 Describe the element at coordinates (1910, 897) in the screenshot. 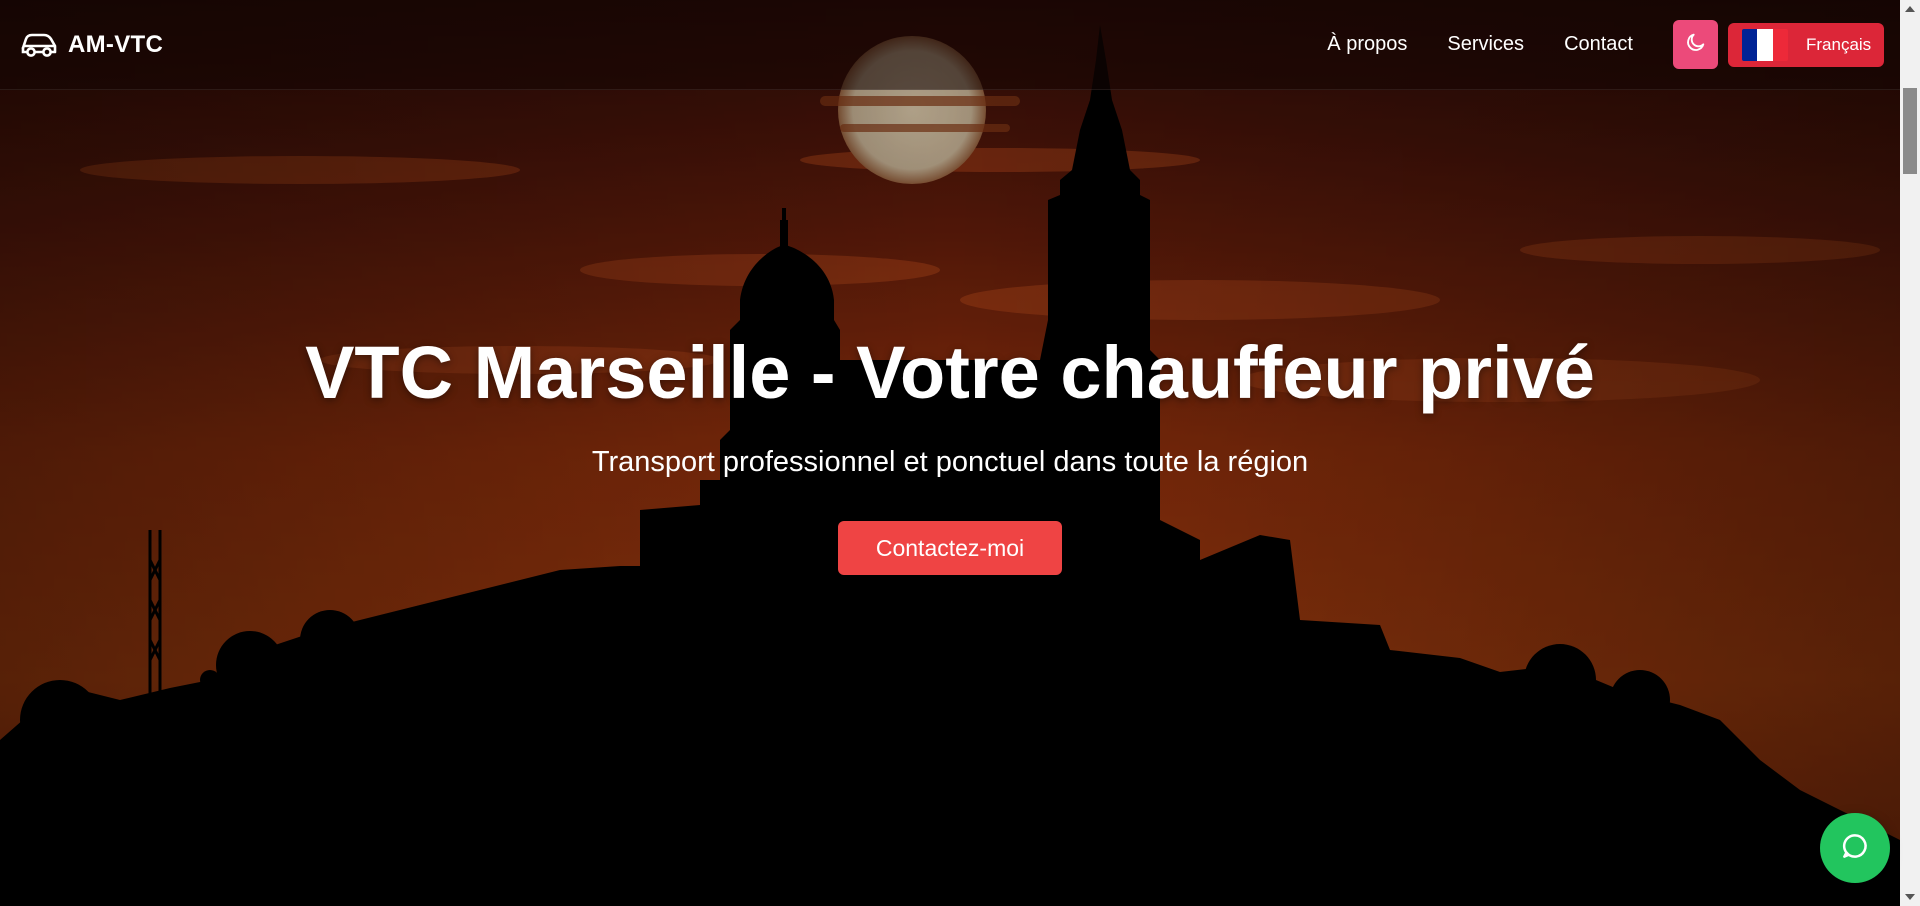

I see `scroll-down-arrow-icon` at that location.